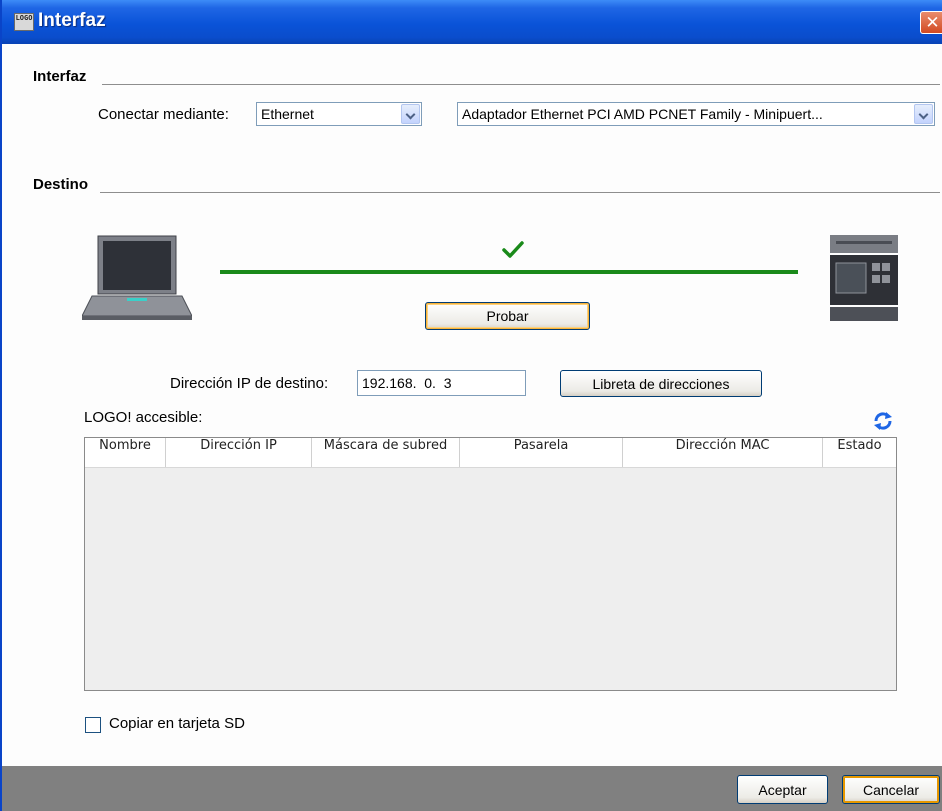 This screenshot has width=942, height=811. I want to click on column-header-mac: Dirección MAC, so click(723, 452).